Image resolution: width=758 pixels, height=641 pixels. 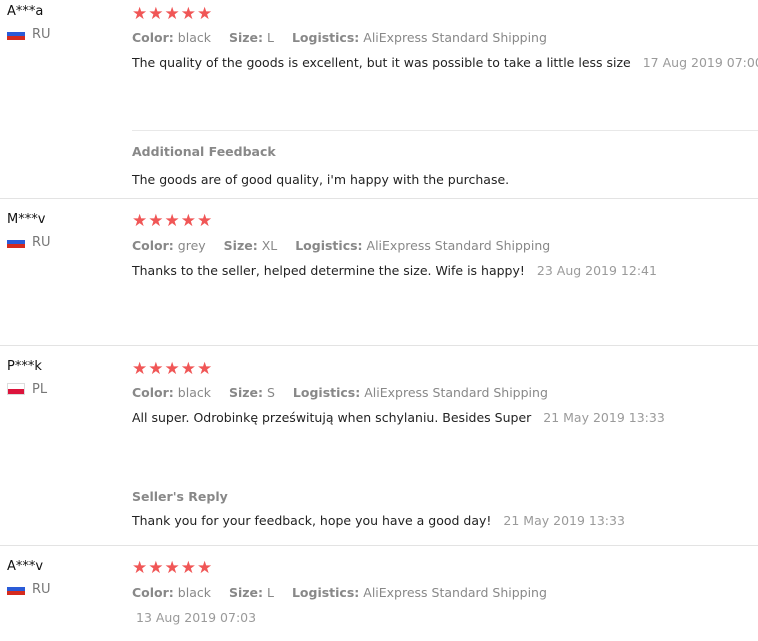 I want to click on review-date: 17 Aug 2019 07:00, so click(x=700, y=62).